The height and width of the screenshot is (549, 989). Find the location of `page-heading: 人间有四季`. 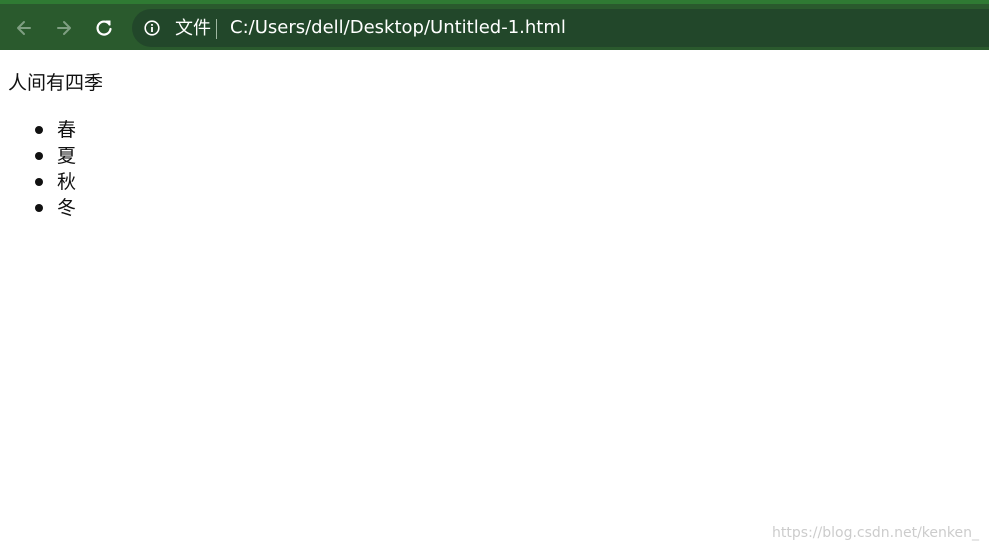

page-heading: 人间有四季 is located at coordinates (56, 83).